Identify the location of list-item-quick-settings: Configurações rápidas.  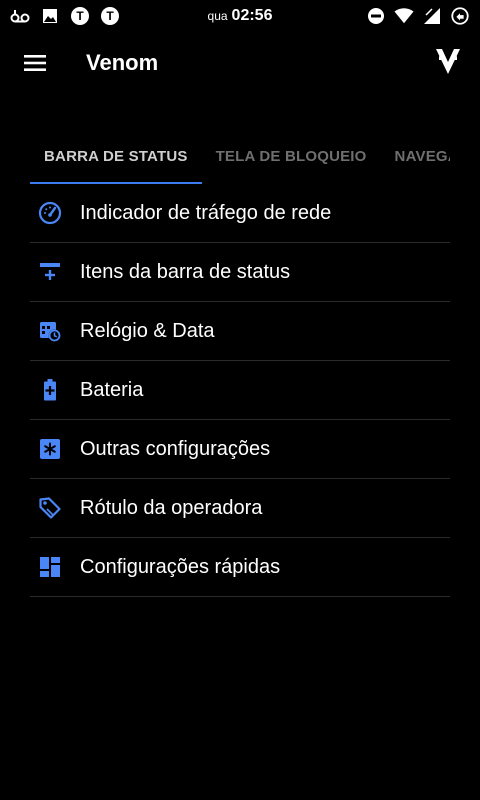
(240, 567).